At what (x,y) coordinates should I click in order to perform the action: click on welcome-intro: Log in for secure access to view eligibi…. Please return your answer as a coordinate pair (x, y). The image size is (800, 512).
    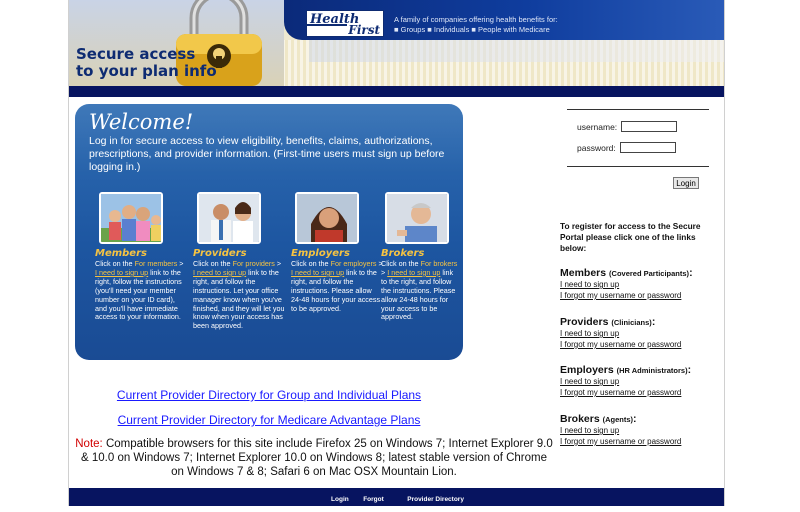
    Looking at the image, I should click on (267, 154).